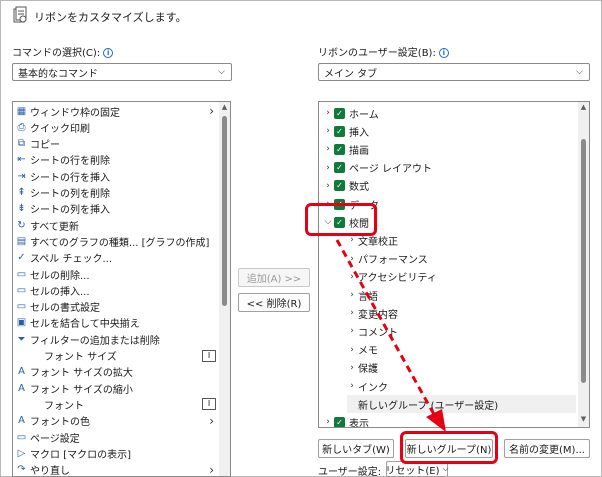  Describe the element at coordinates (390, 335) in the screenshot. I see `annotation-arrow` at that location.